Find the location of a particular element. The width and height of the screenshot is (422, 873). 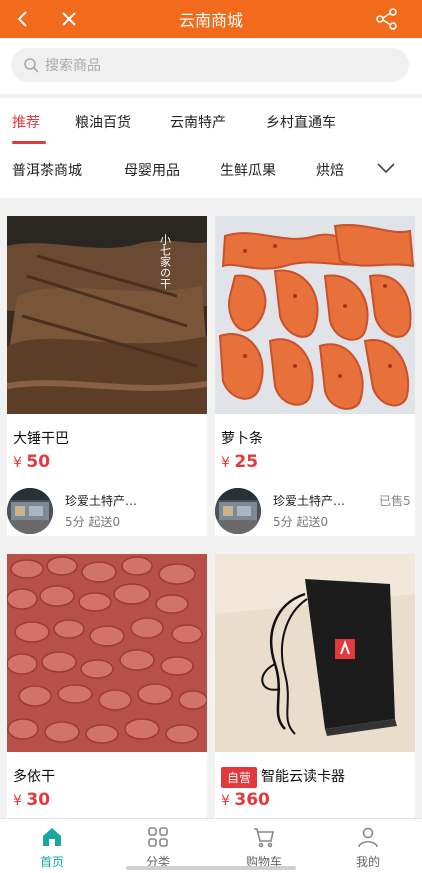

product-price: ¥ 30 is located at coordinates (32, 800).